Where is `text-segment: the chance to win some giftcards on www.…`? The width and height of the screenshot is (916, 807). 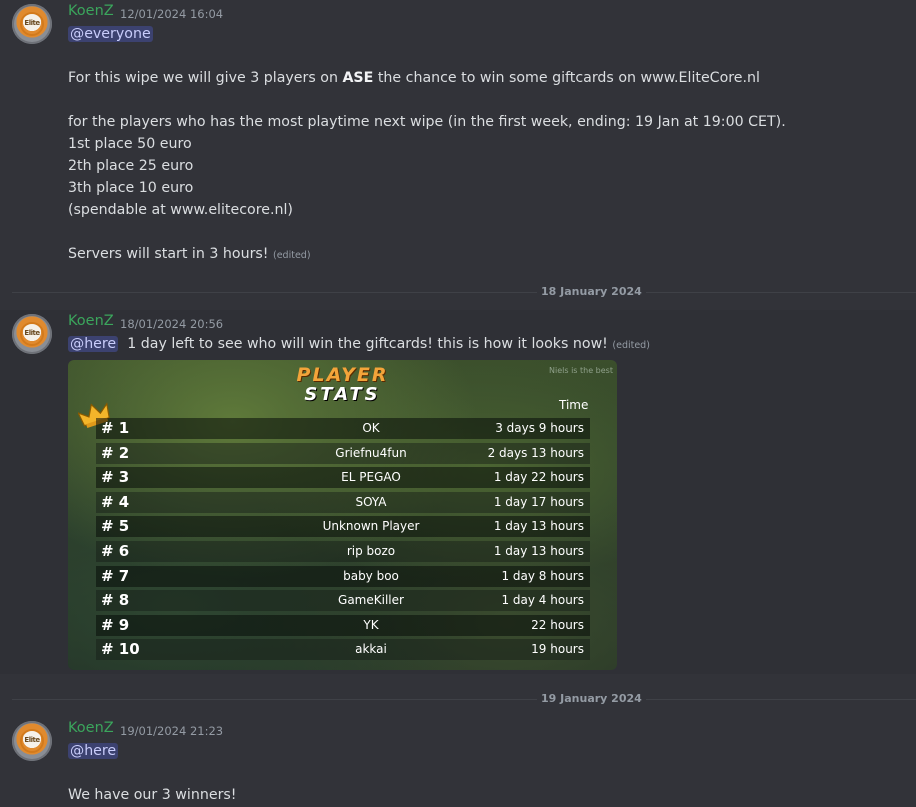
text-segment: the chance to win some giftcards on www.… is located at coordinates (566, 78).